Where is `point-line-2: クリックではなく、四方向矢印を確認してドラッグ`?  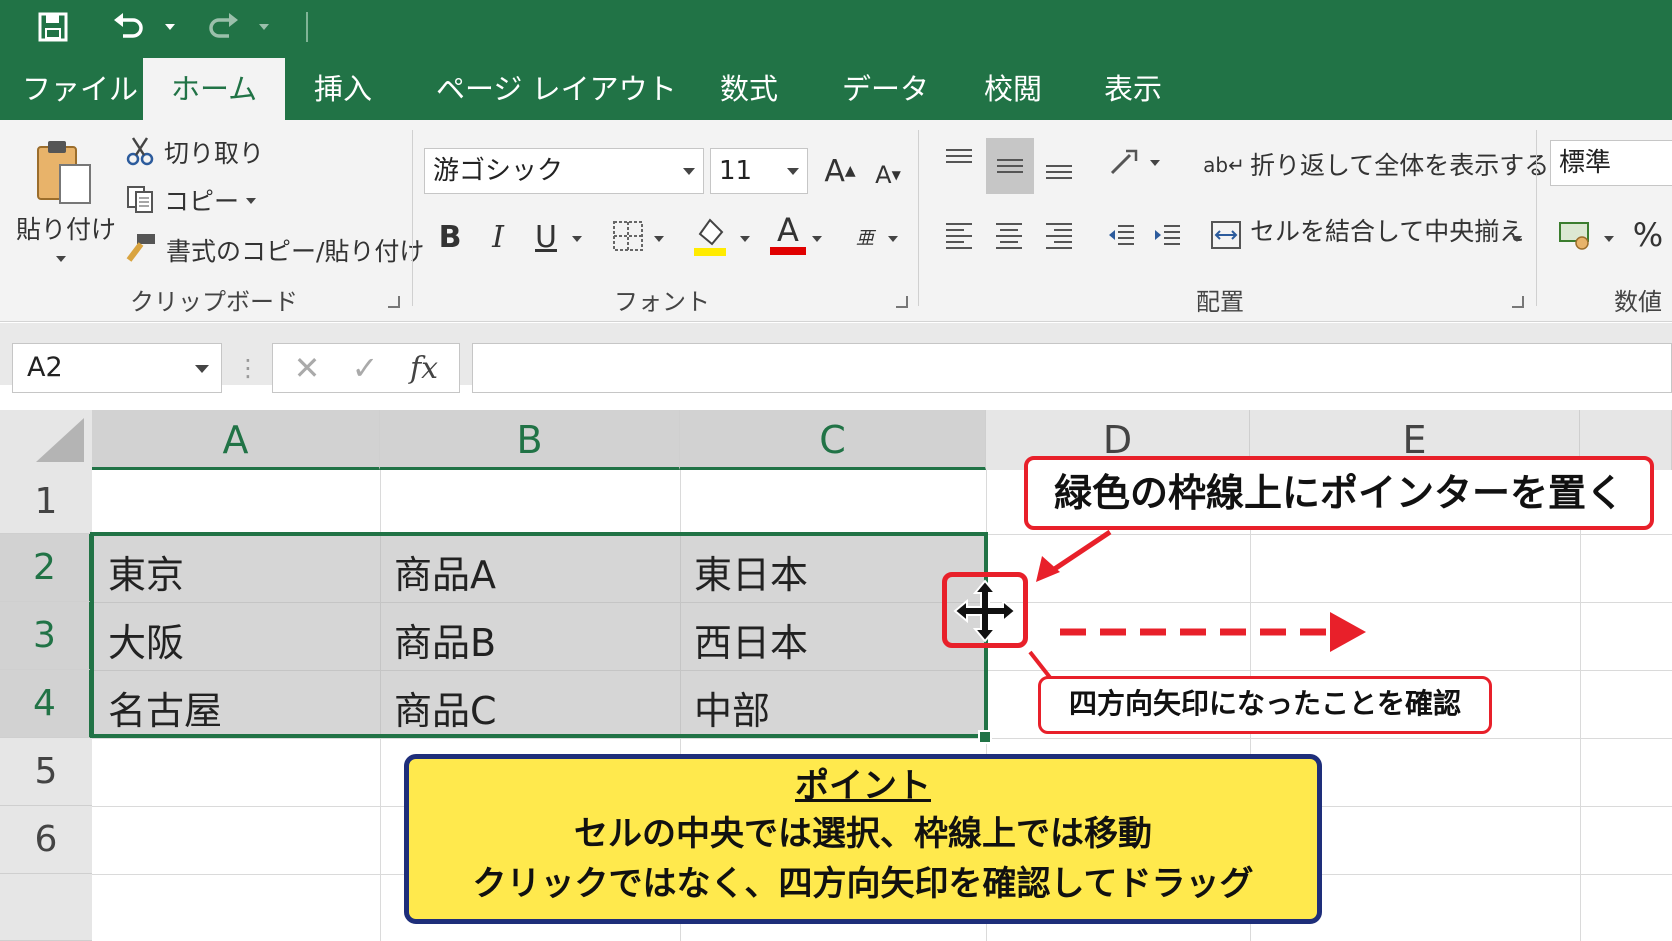 point-line-2: クリックではなく、四方向矢印を確認してドラッグ is located at coordinates (863, 884).